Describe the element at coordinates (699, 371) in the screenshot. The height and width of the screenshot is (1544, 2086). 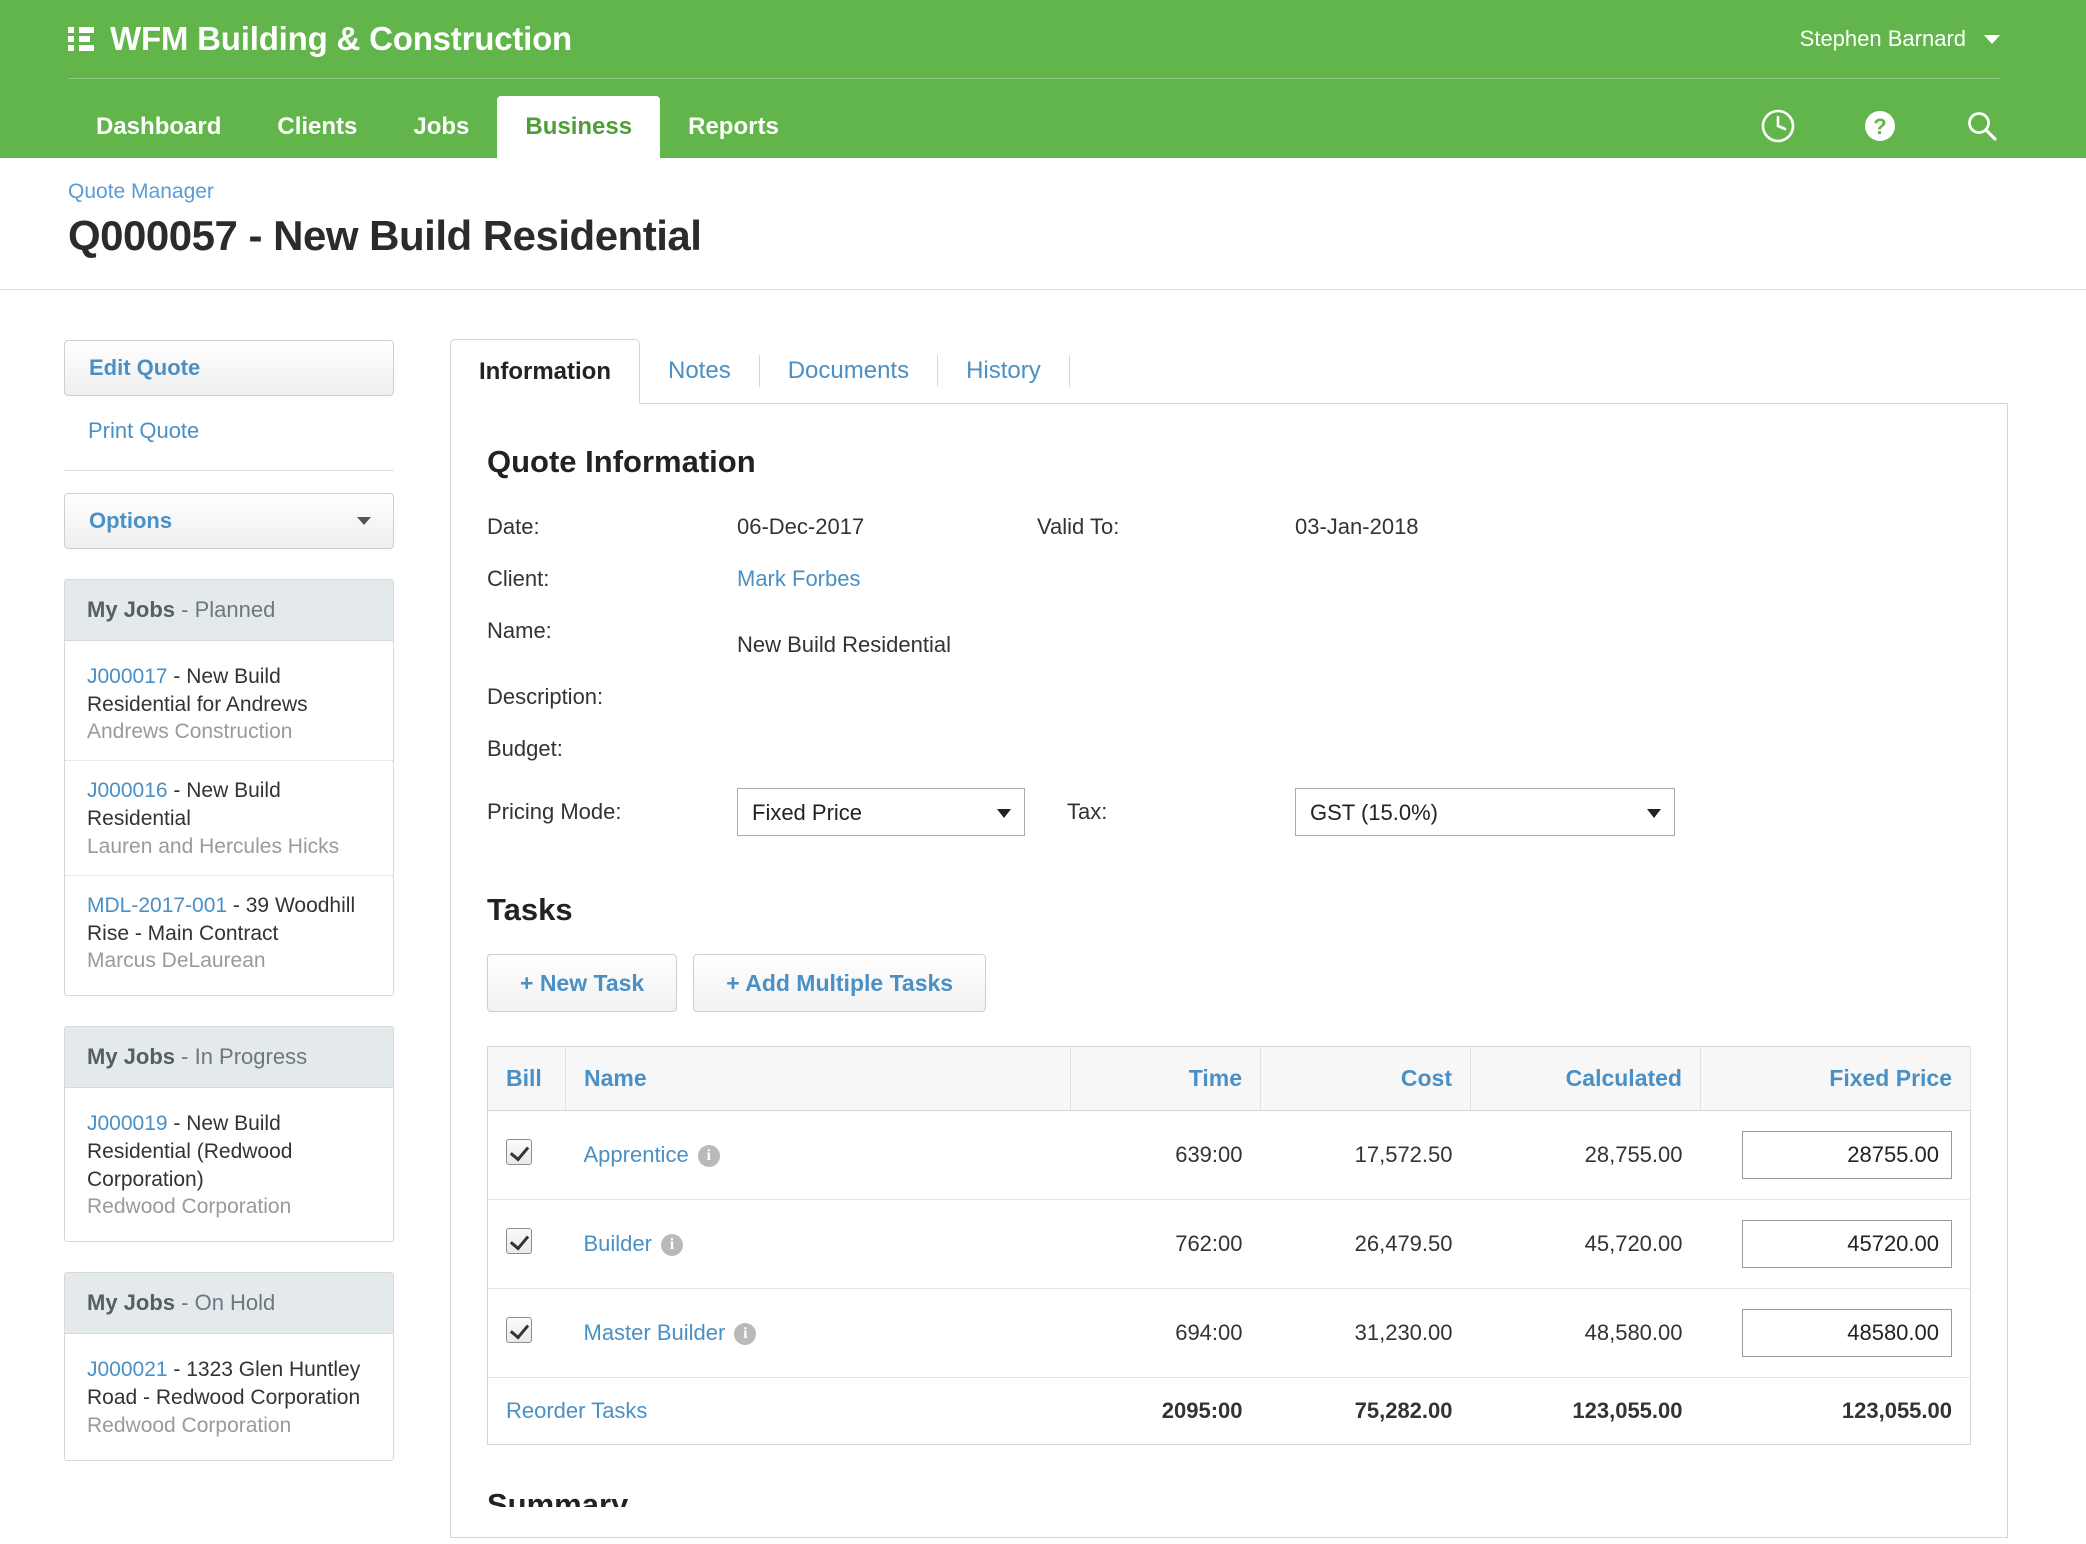
I see `tab-notes: Notes` at that location.